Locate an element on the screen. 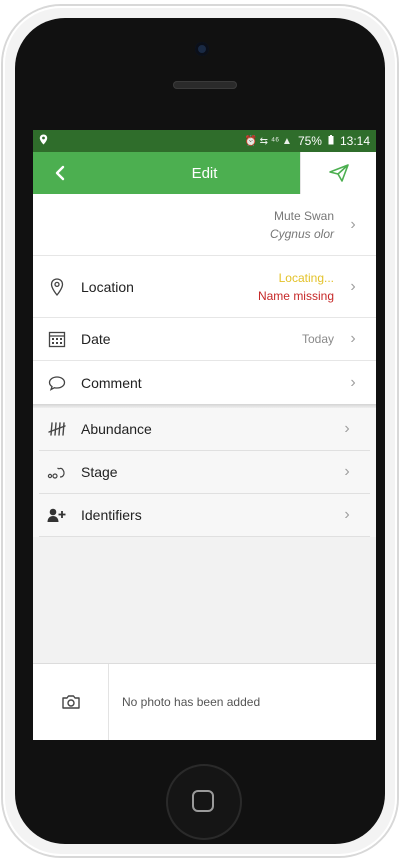  map-marker-icon is located at coordinates (57, 286).